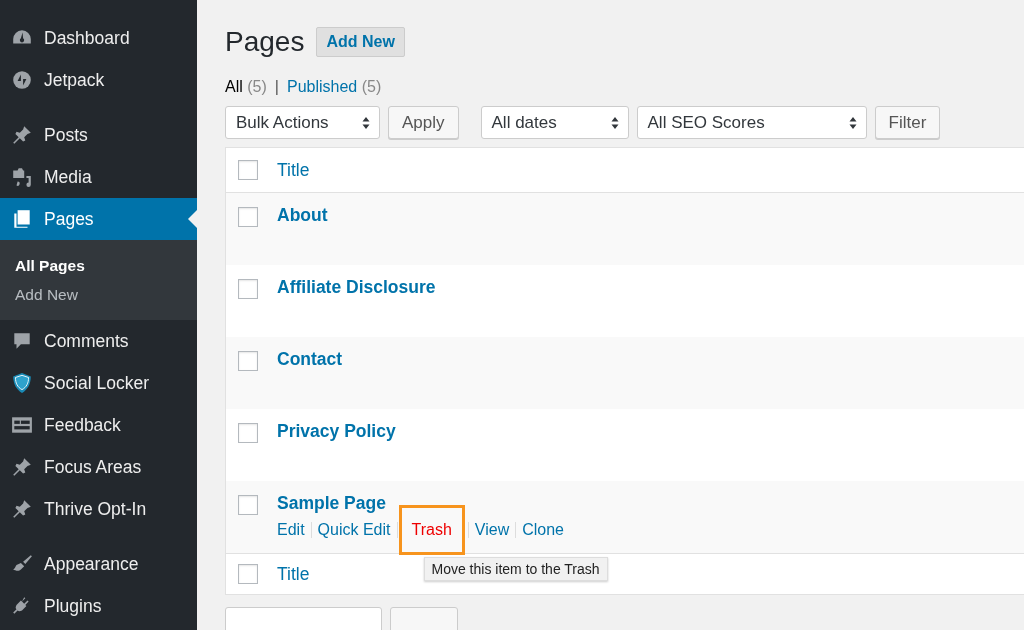 The height and width of the screenshot is (630, 1024). Describe the element at coordinates (543, 530) in the screenshot. I see `row-action-link: Clone` at that location.